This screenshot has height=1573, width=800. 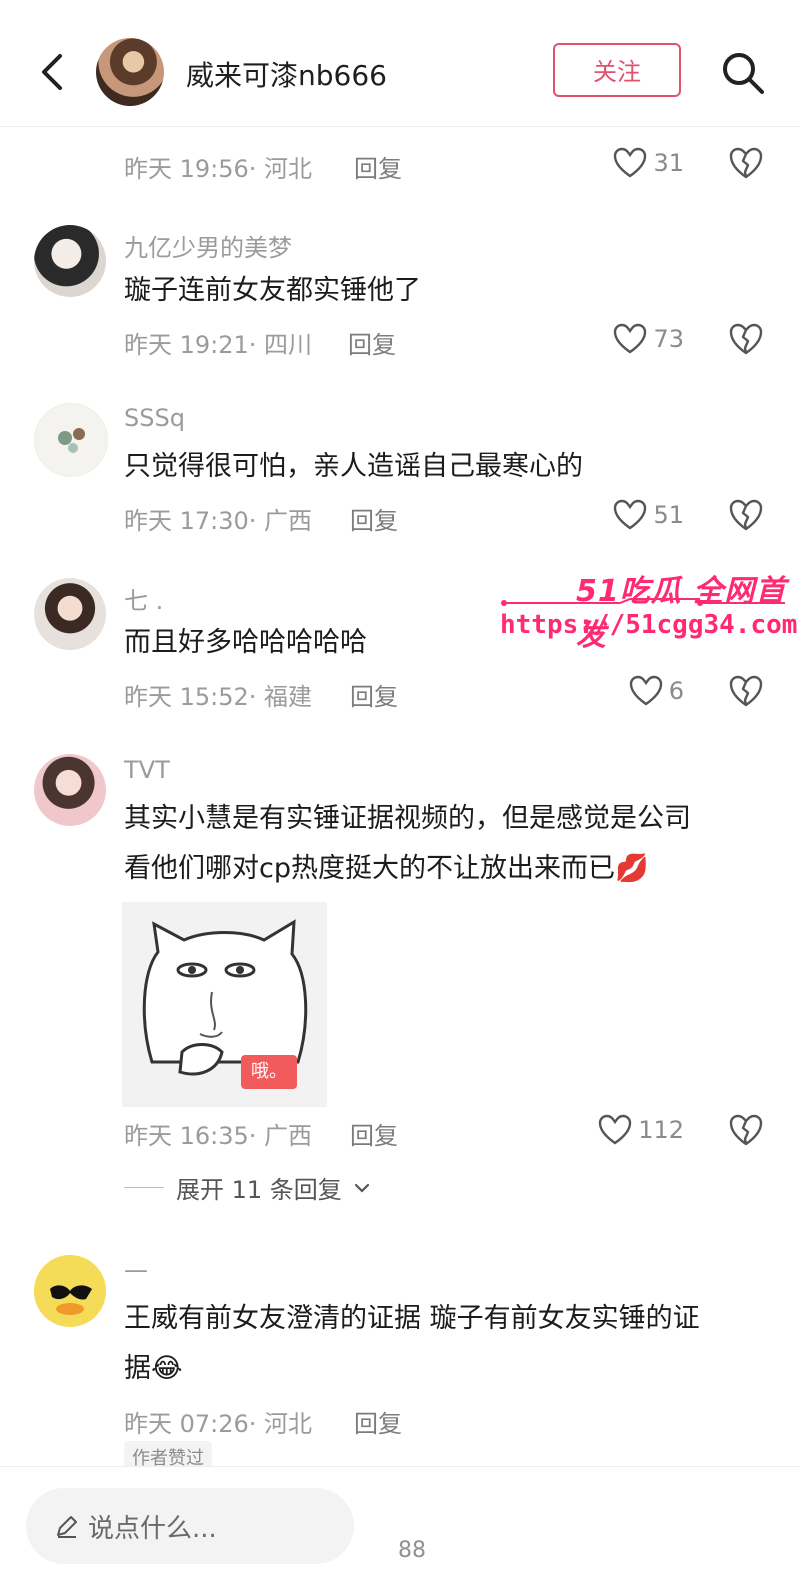 What do you see at coordinates (661, 1130) in the screenshot?
I see `like-count: 112` at bounding box center [661, 1130].